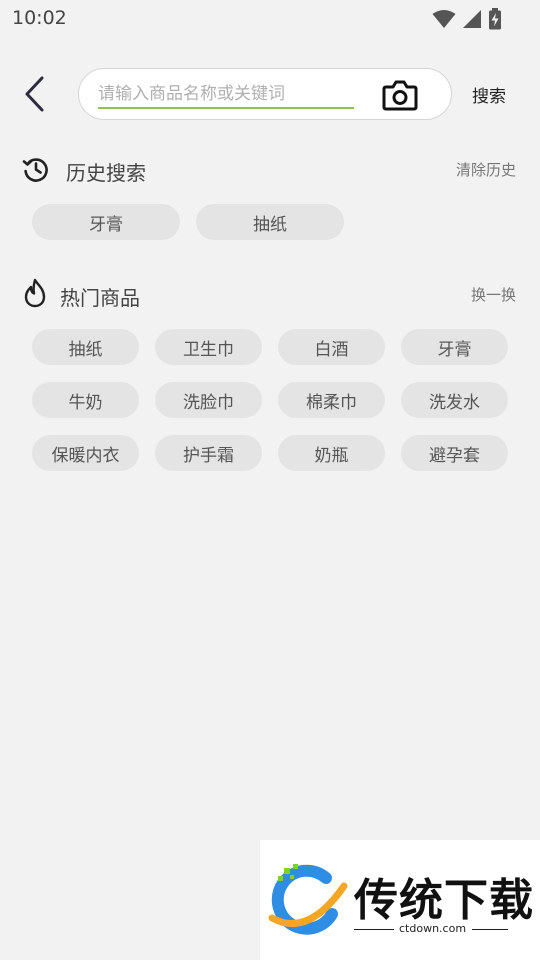 The width and height of the screenshot is (540, 960). Describe the element at coordinates (208, 347) in the screenshot. I see `hot-chip: 卫生巾` at that location.